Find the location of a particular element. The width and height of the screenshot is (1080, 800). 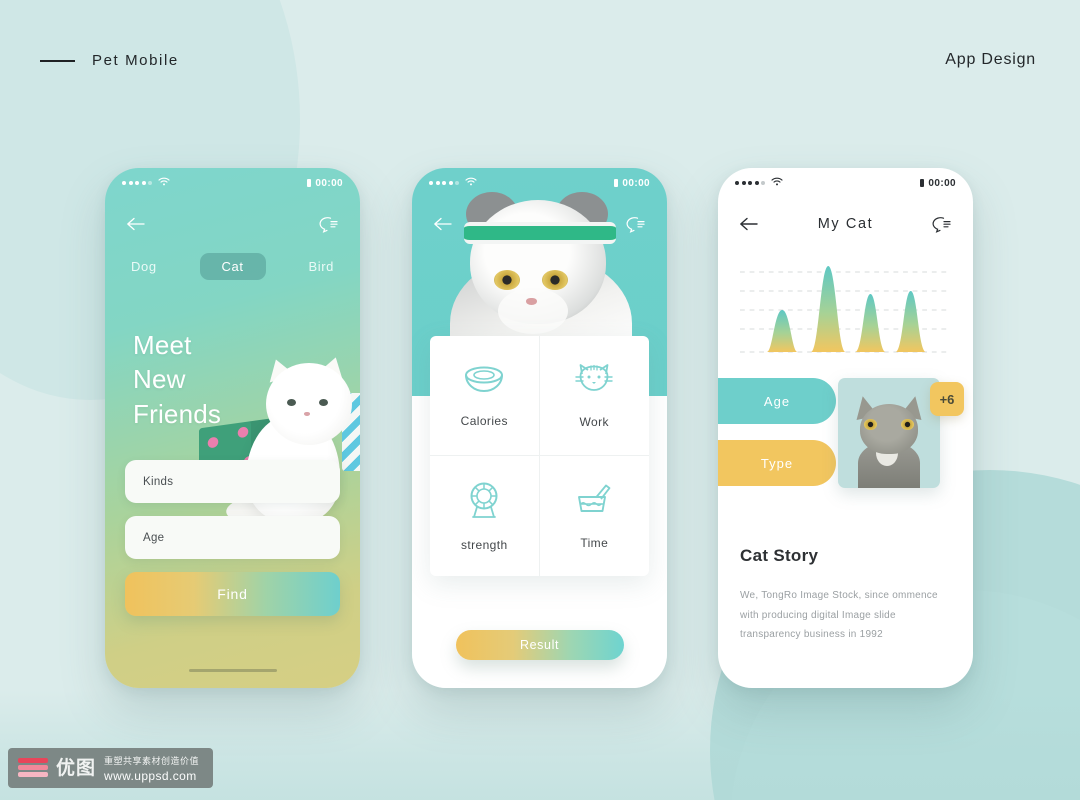

phone2-nav-bar is located at coordinates (539, 224).